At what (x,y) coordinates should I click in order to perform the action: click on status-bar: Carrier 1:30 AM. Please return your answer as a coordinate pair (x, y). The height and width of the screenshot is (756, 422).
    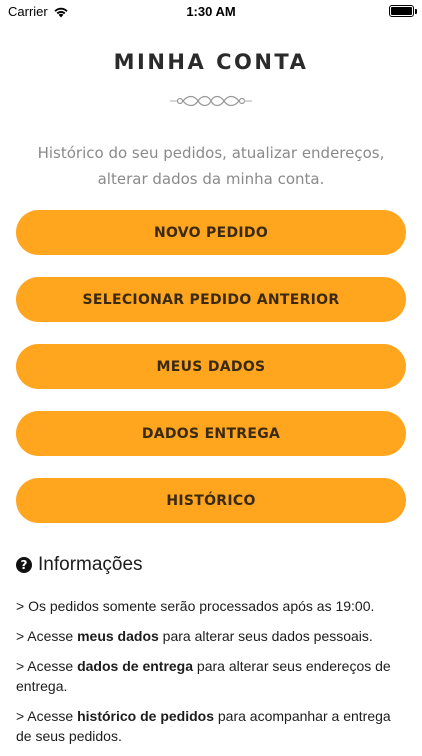
    Looking at the image, I should click on (211, 12).